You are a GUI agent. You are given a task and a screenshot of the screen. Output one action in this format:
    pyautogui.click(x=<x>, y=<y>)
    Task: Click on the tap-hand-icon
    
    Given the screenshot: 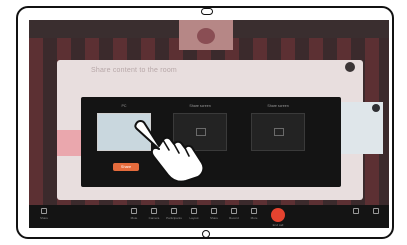 What is the action you would take?
    pyautogui.click(x=169, y=151)
    